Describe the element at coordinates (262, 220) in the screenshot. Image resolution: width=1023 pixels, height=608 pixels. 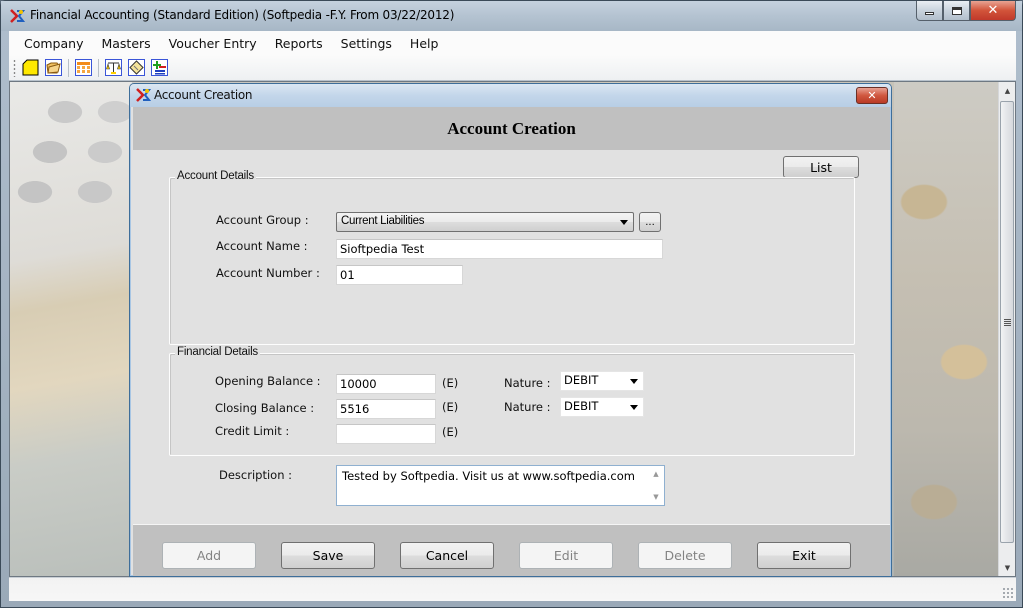
I see `account-group-label: Account Group :` at that location.